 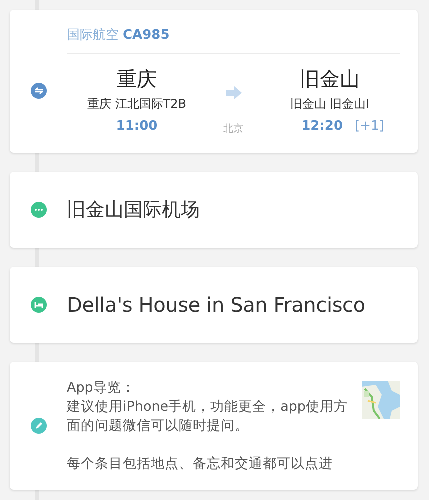 I want to click on arrow-icon, so click(x=234, y=93).